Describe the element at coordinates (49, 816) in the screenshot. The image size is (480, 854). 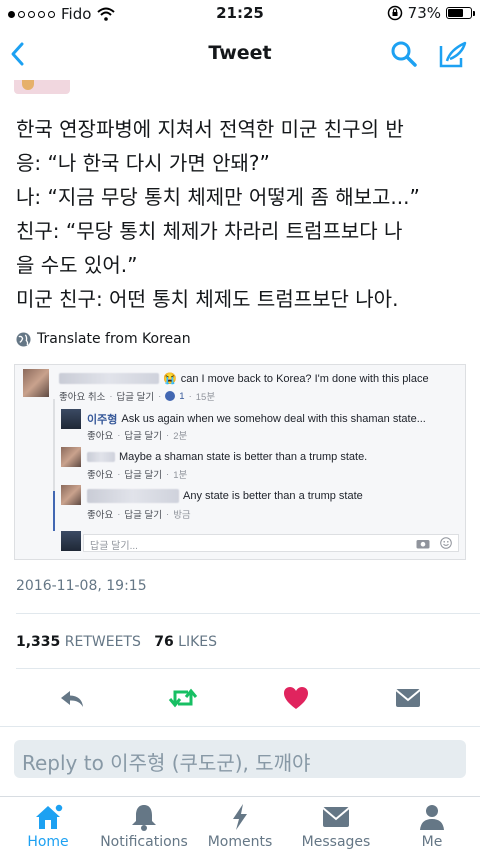
I see `home-icon` at that location.